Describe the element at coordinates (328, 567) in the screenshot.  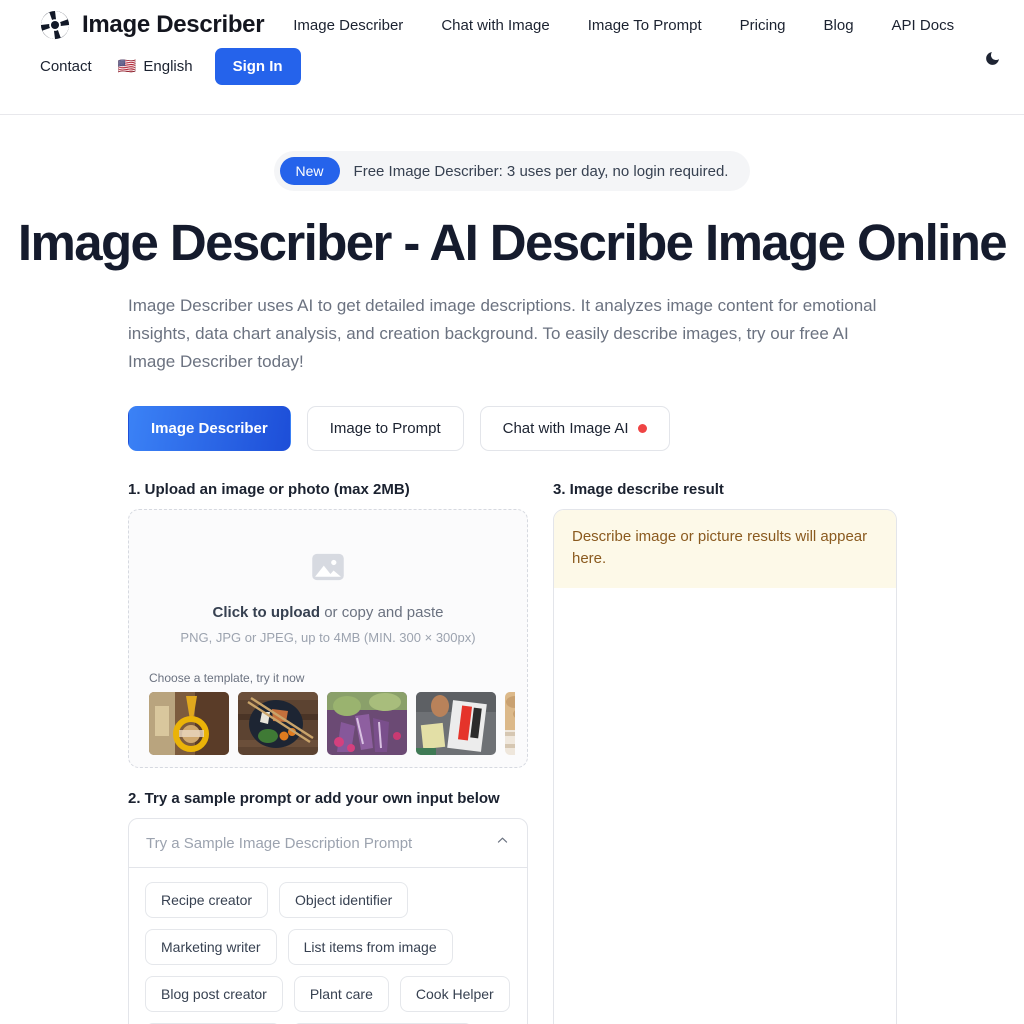
I see `picture-icon` at that location.